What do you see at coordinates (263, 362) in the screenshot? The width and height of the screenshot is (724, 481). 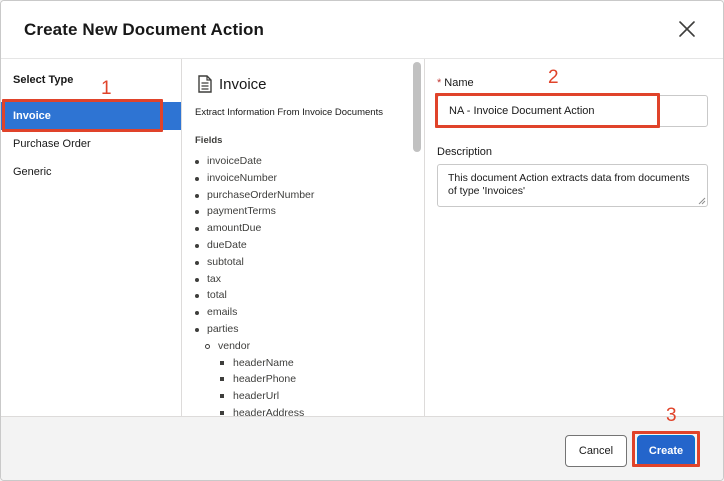 I see `field-item-label: headerName` at bounding box center [263, 362].